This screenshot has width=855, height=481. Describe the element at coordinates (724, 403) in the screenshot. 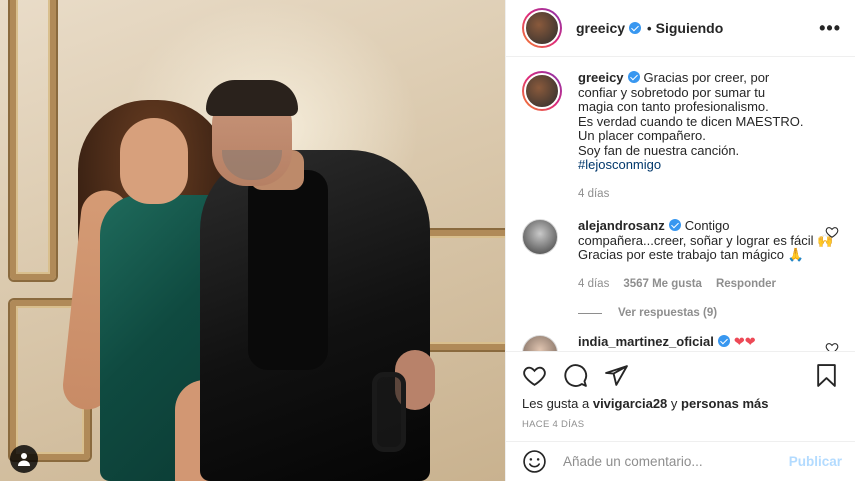

I see `likes-others-link: personas más` at that location.